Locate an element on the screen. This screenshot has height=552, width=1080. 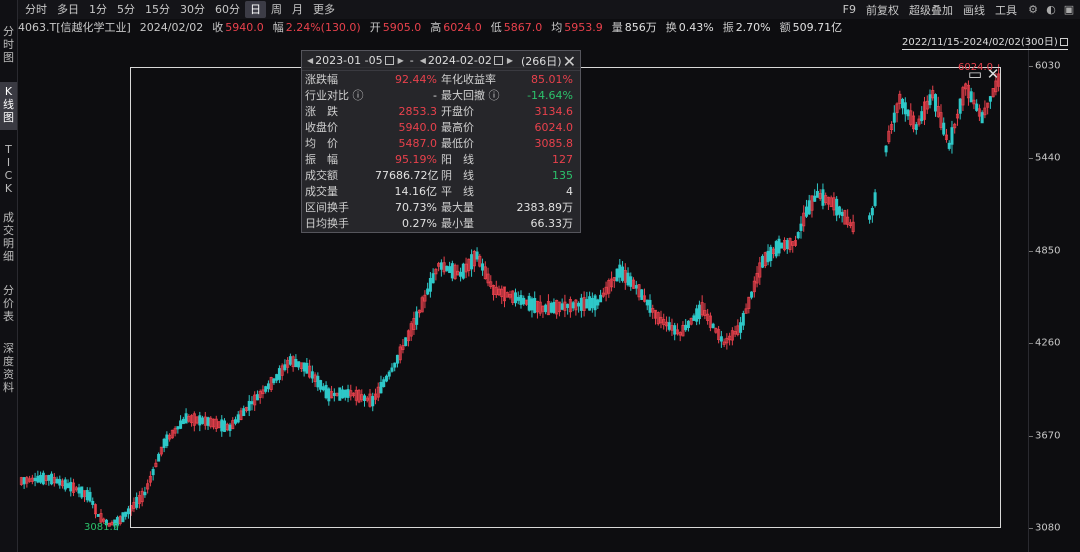
toolbar-action-button: 前复权 is located at coordinates (882, 10).